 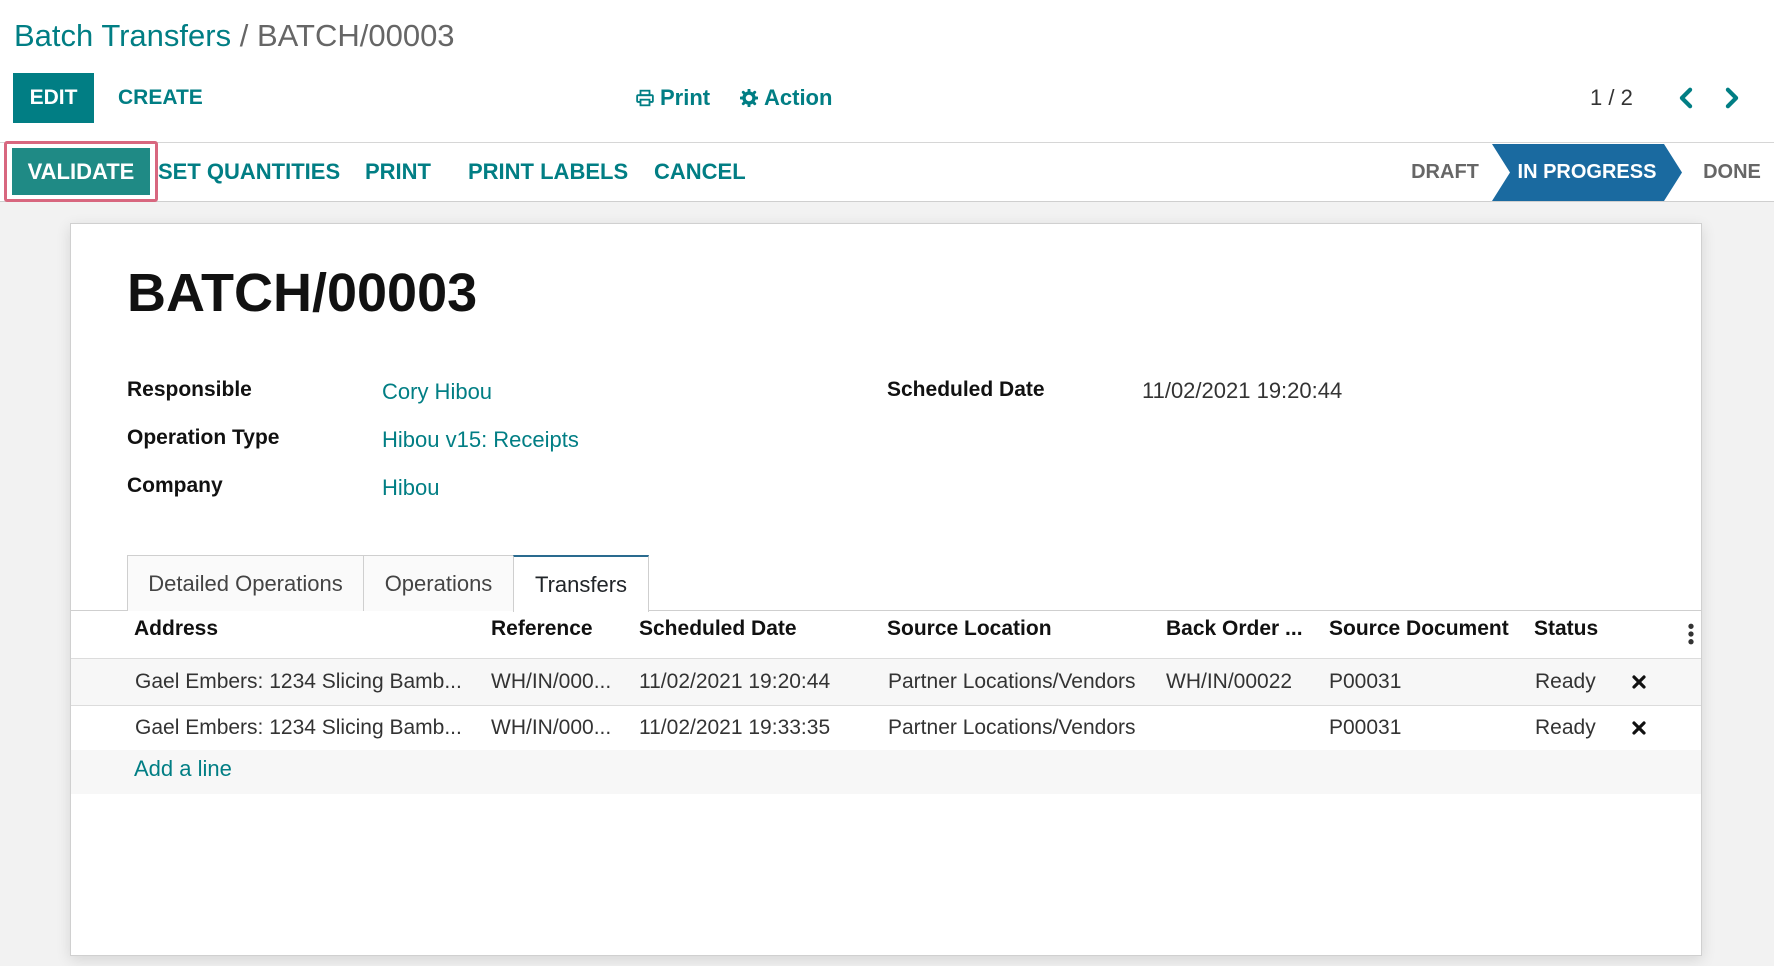 I want to click on chevron-right-icon, so click(x=1732, y=98).